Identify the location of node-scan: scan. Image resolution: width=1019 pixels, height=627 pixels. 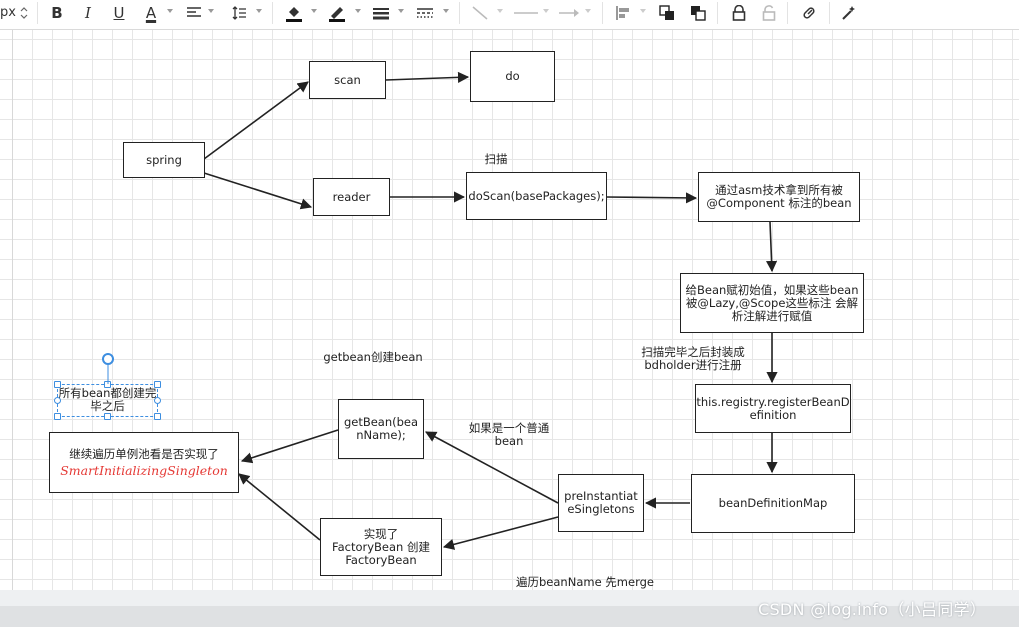
(347, 80).